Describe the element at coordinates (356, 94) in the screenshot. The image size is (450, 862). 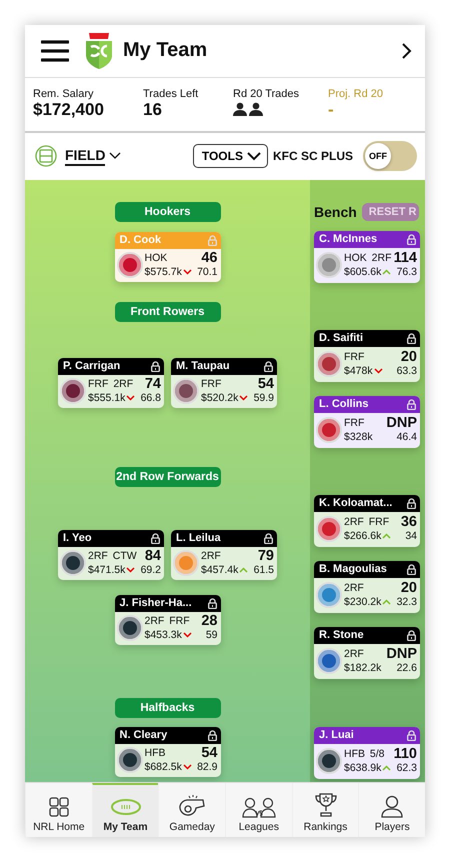
I see `stat-label: Proj. Rd 20` at that location.